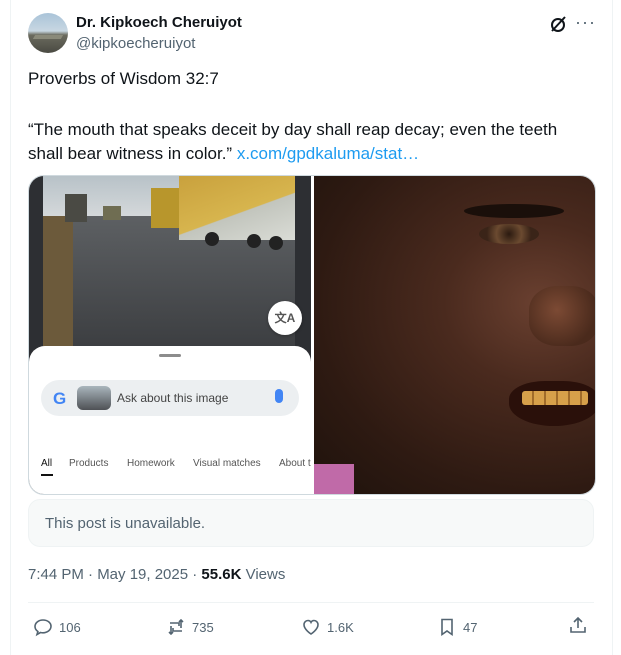 This screenshot has width=621, height=655. I want to click on post-meta: 7:44 PM · May 19, 2025 · 55.6K Views, so click(156, 574).